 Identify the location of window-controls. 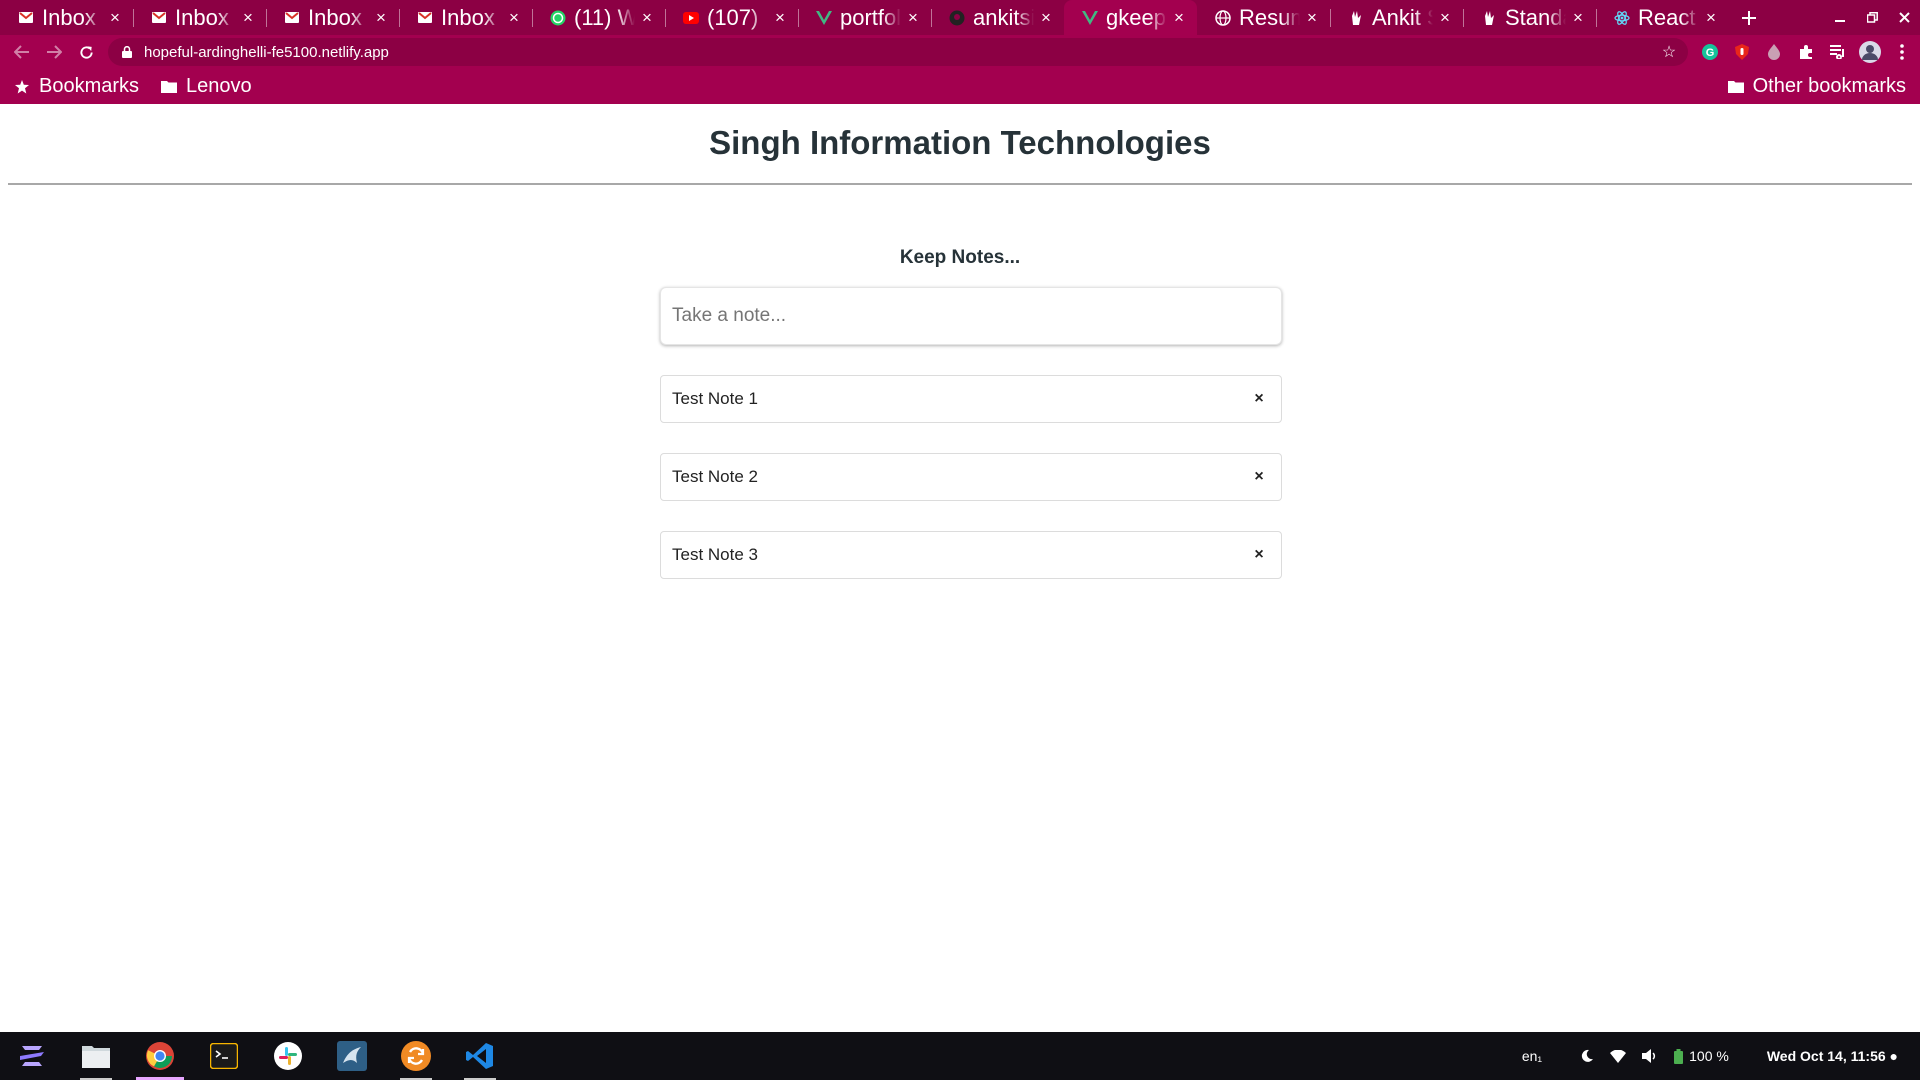
(1872, 17).